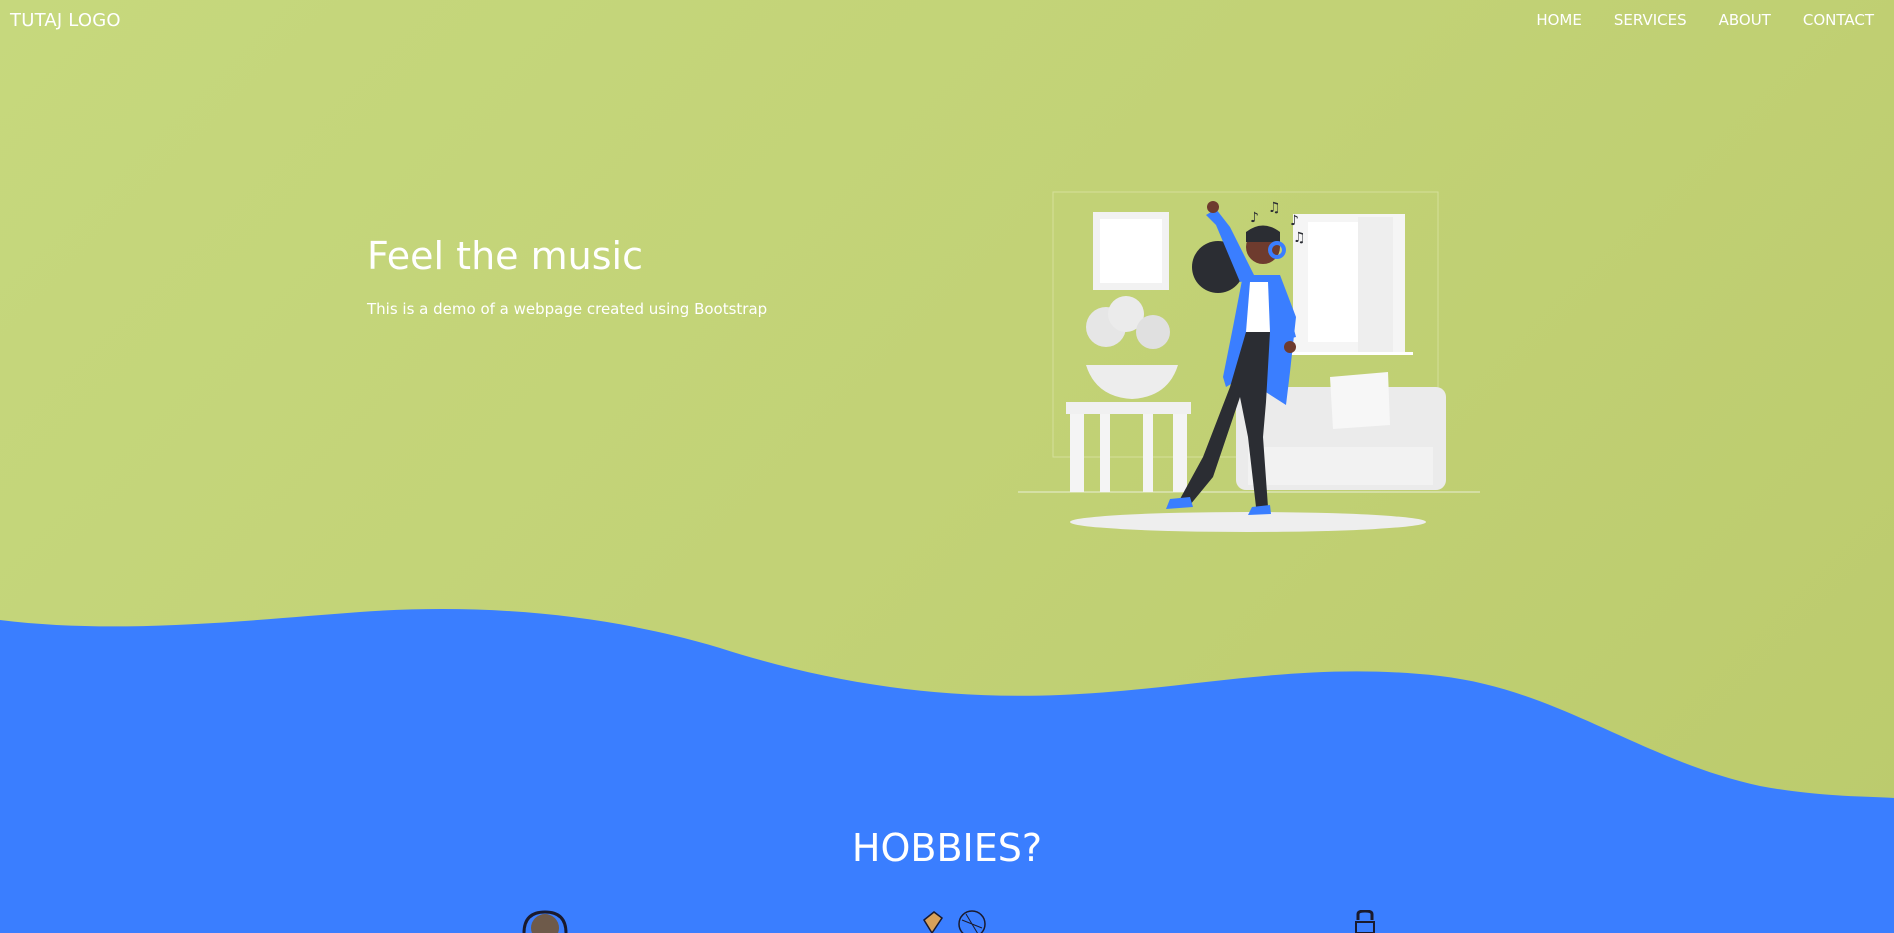 Image resolution: width=1894 pixels, height=933 pixels. I want to click on hobbies-title: HOBBIES?, so click(947, 848).